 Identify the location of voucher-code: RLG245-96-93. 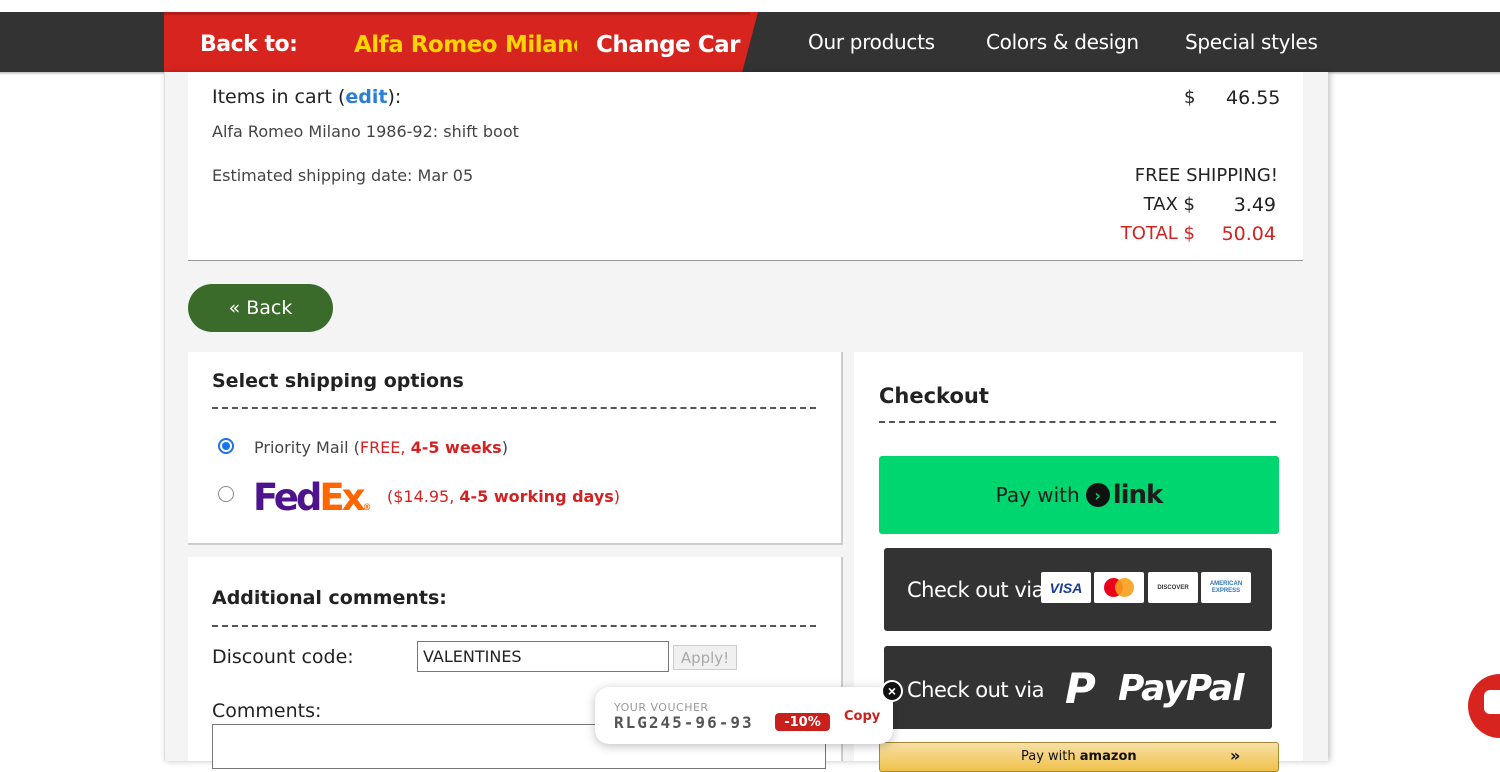
(684, 722).